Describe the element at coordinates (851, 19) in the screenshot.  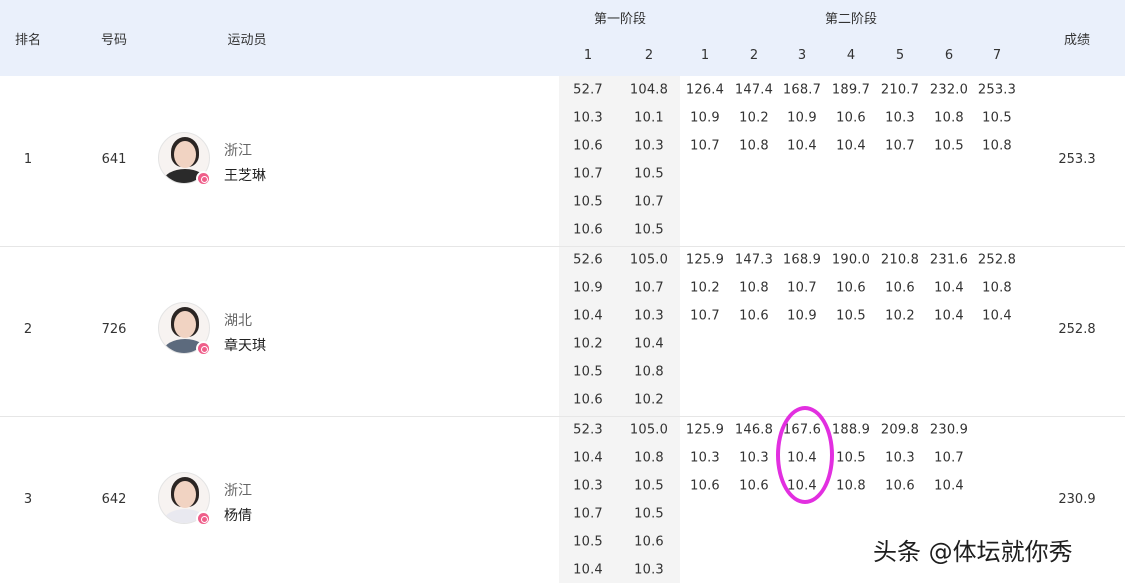
I see `header-stage2: 第二阶段` at that location.